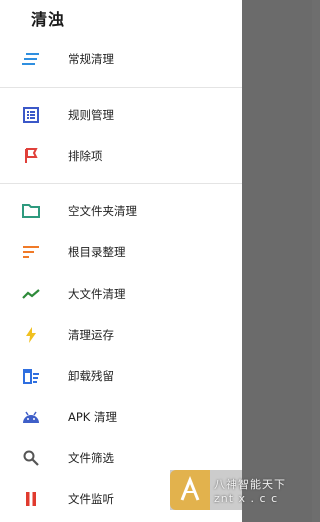 This screenshot has width=320, height=522. Describe the element at coordinates (31, 499) in the screenshot. I see `pause-icon` at that location.